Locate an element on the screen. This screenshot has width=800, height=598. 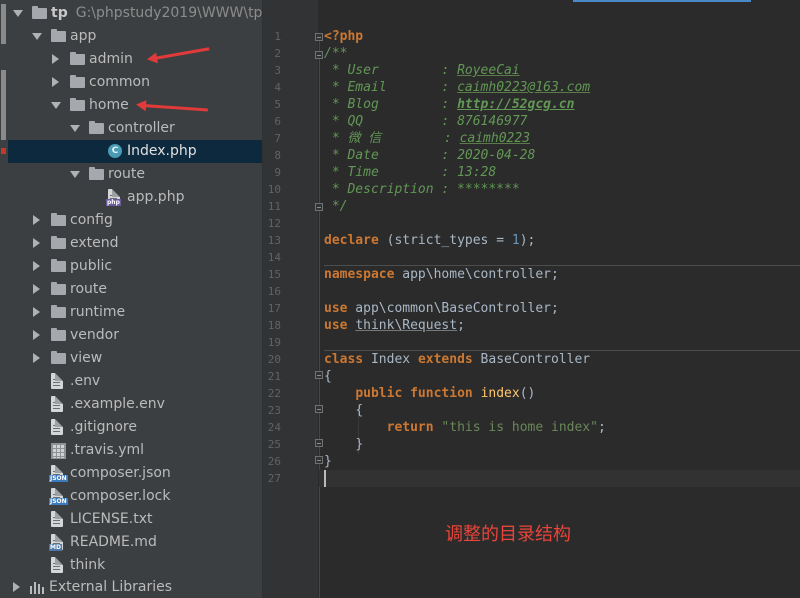
line-number: 14 is located at coordinates (274, 257).